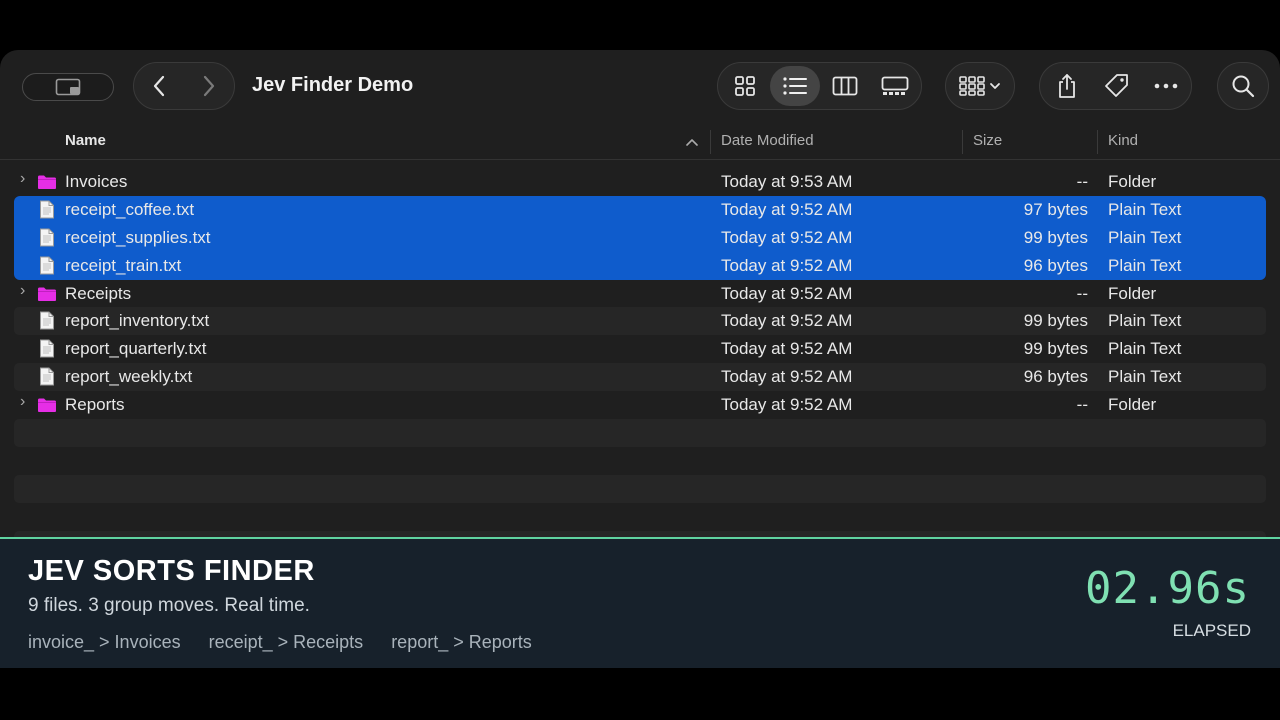  I want to click on column-header-date: Date Modified, so click(767, 140).